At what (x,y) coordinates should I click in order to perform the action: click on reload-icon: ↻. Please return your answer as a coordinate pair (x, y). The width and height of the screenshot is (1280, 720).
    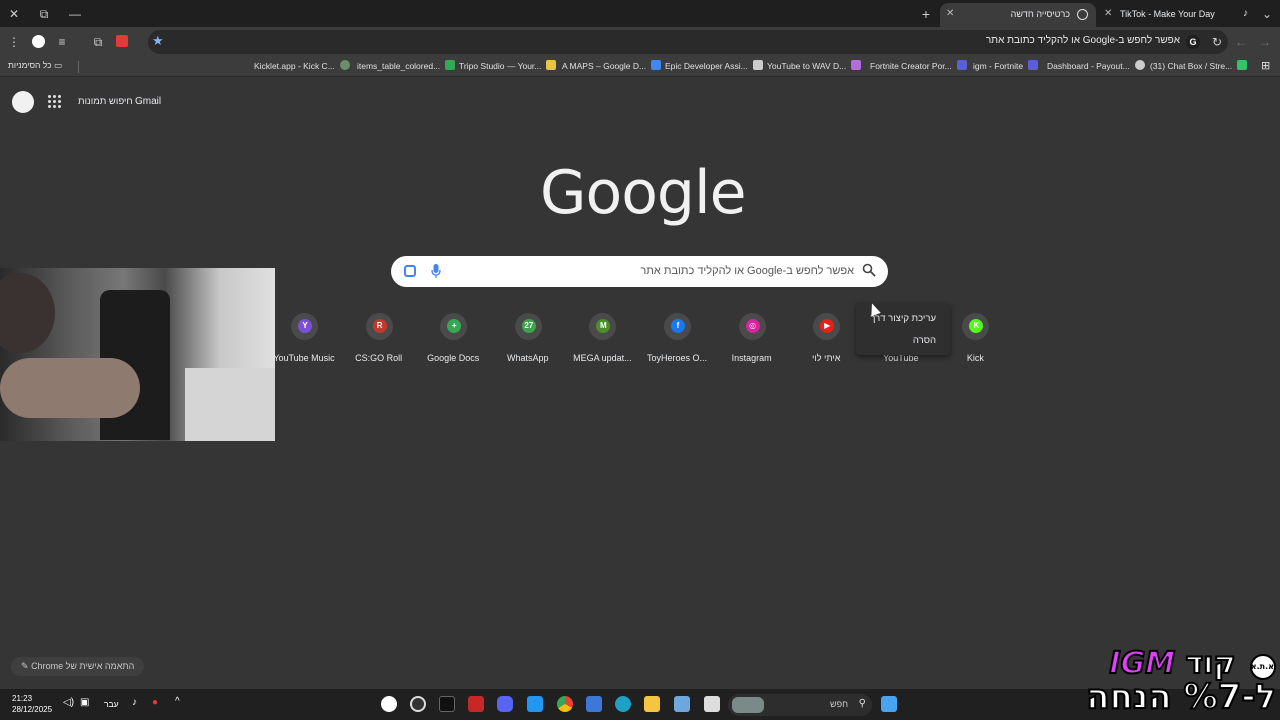
    Looking at the image, I should click on (1217, 42).